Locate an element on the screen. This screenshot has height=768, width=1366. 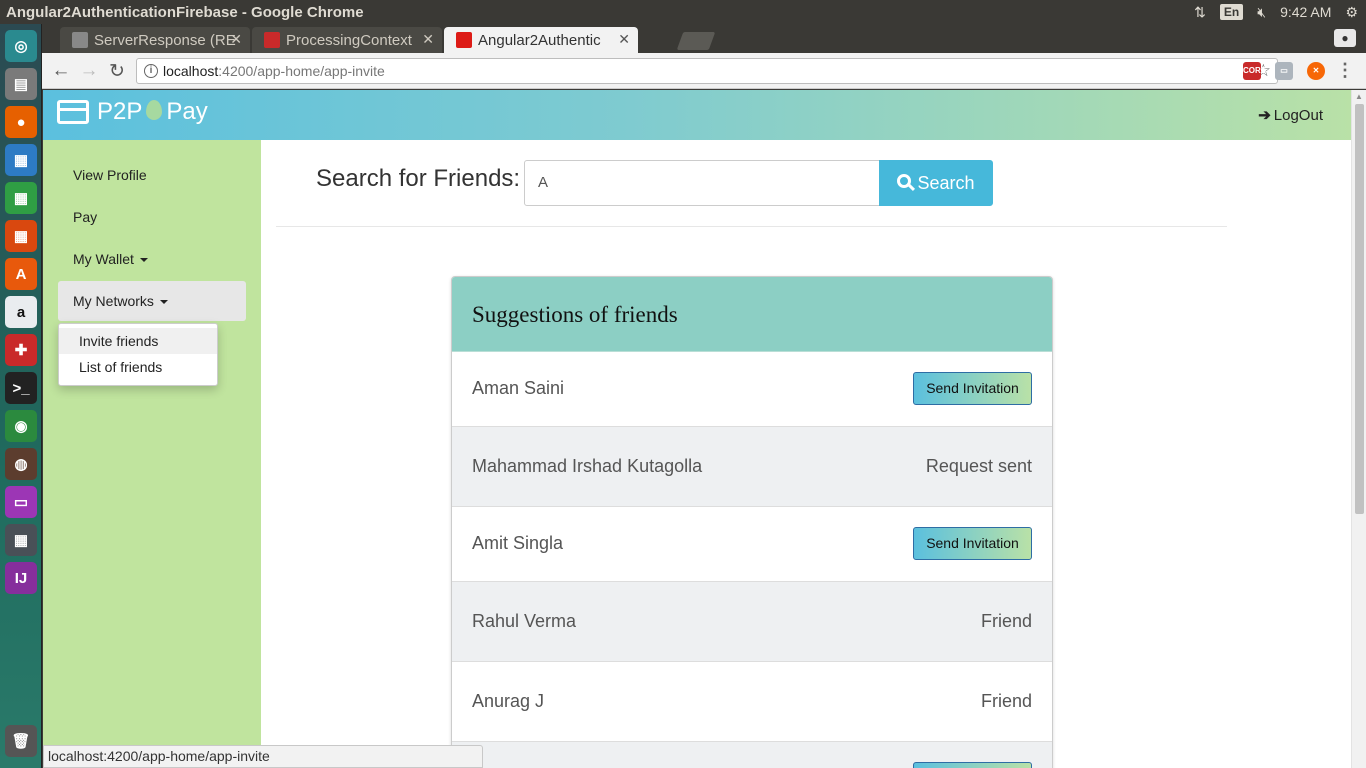
friend-name: Rahul Verma is located at coordinates (524, 621).